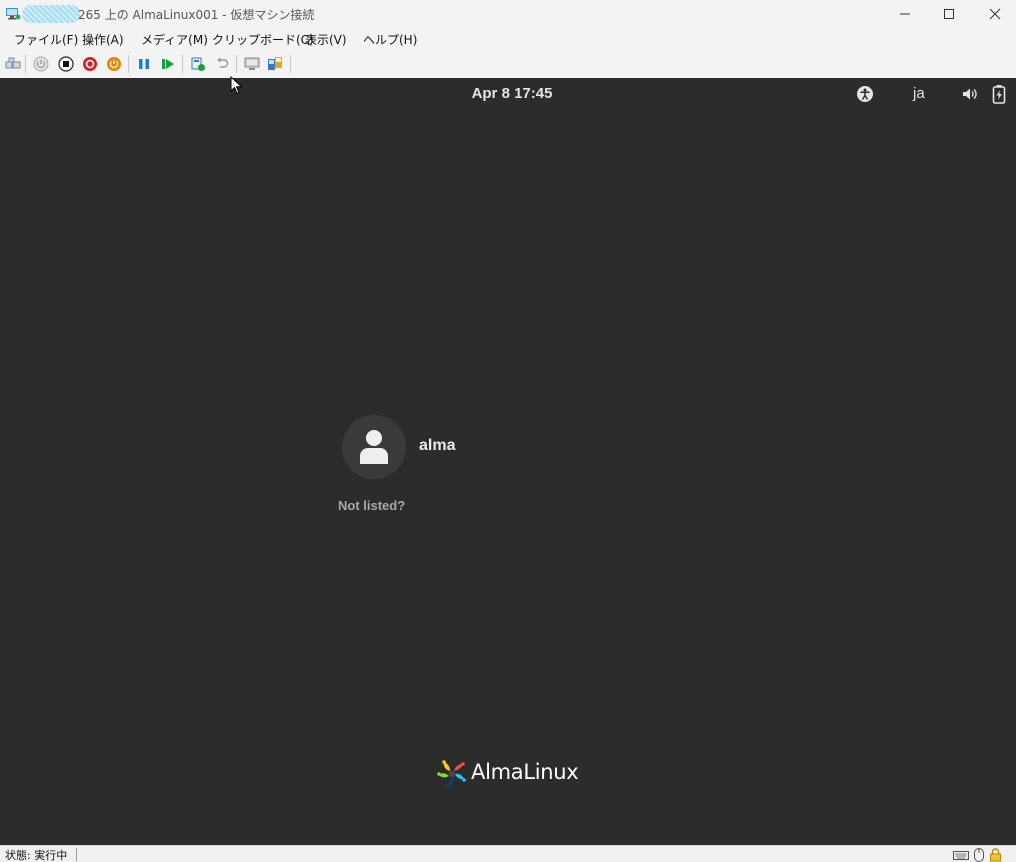 This screenshot has height=862, width=1016. What do you see at coordinates (508, 14) in the screenshot?
I see `title-bar: 265 上の AlmaLinux001 - 仮想マシン接続` at bounding box center [508, 14].